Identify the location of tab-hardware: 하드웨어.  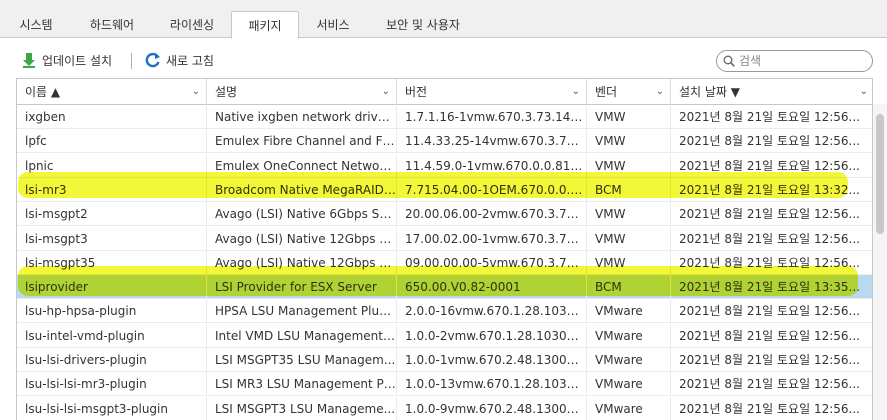
(112, 24).